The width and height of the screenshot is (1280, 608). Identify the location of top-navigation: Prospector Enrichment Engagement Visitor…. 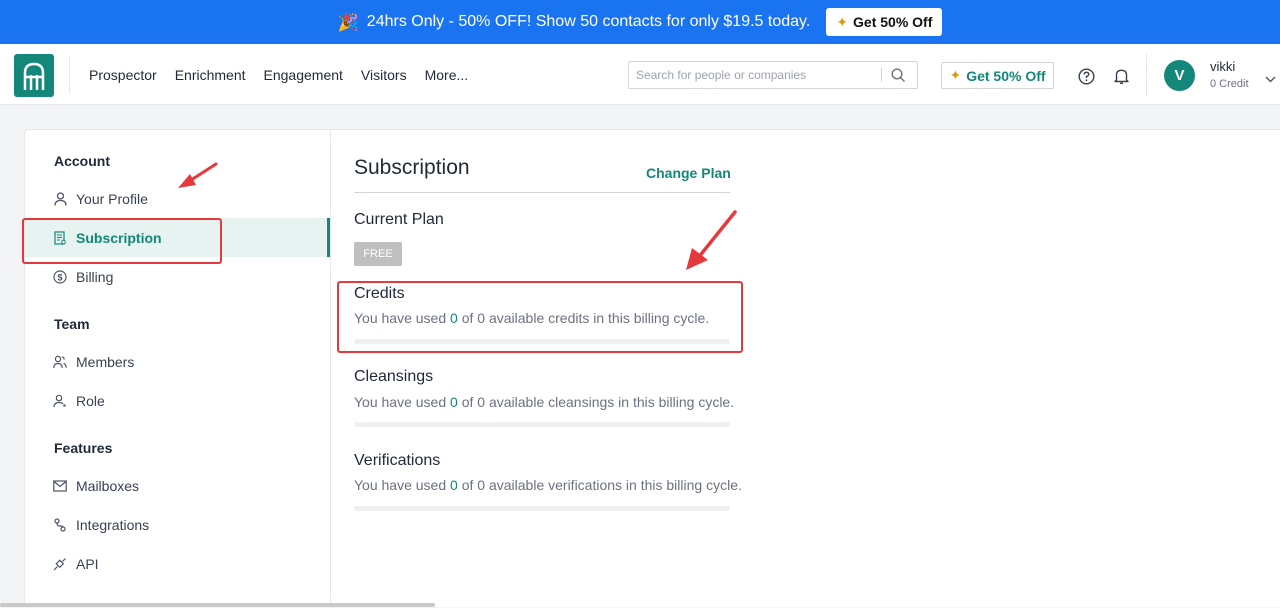
(640, 74).